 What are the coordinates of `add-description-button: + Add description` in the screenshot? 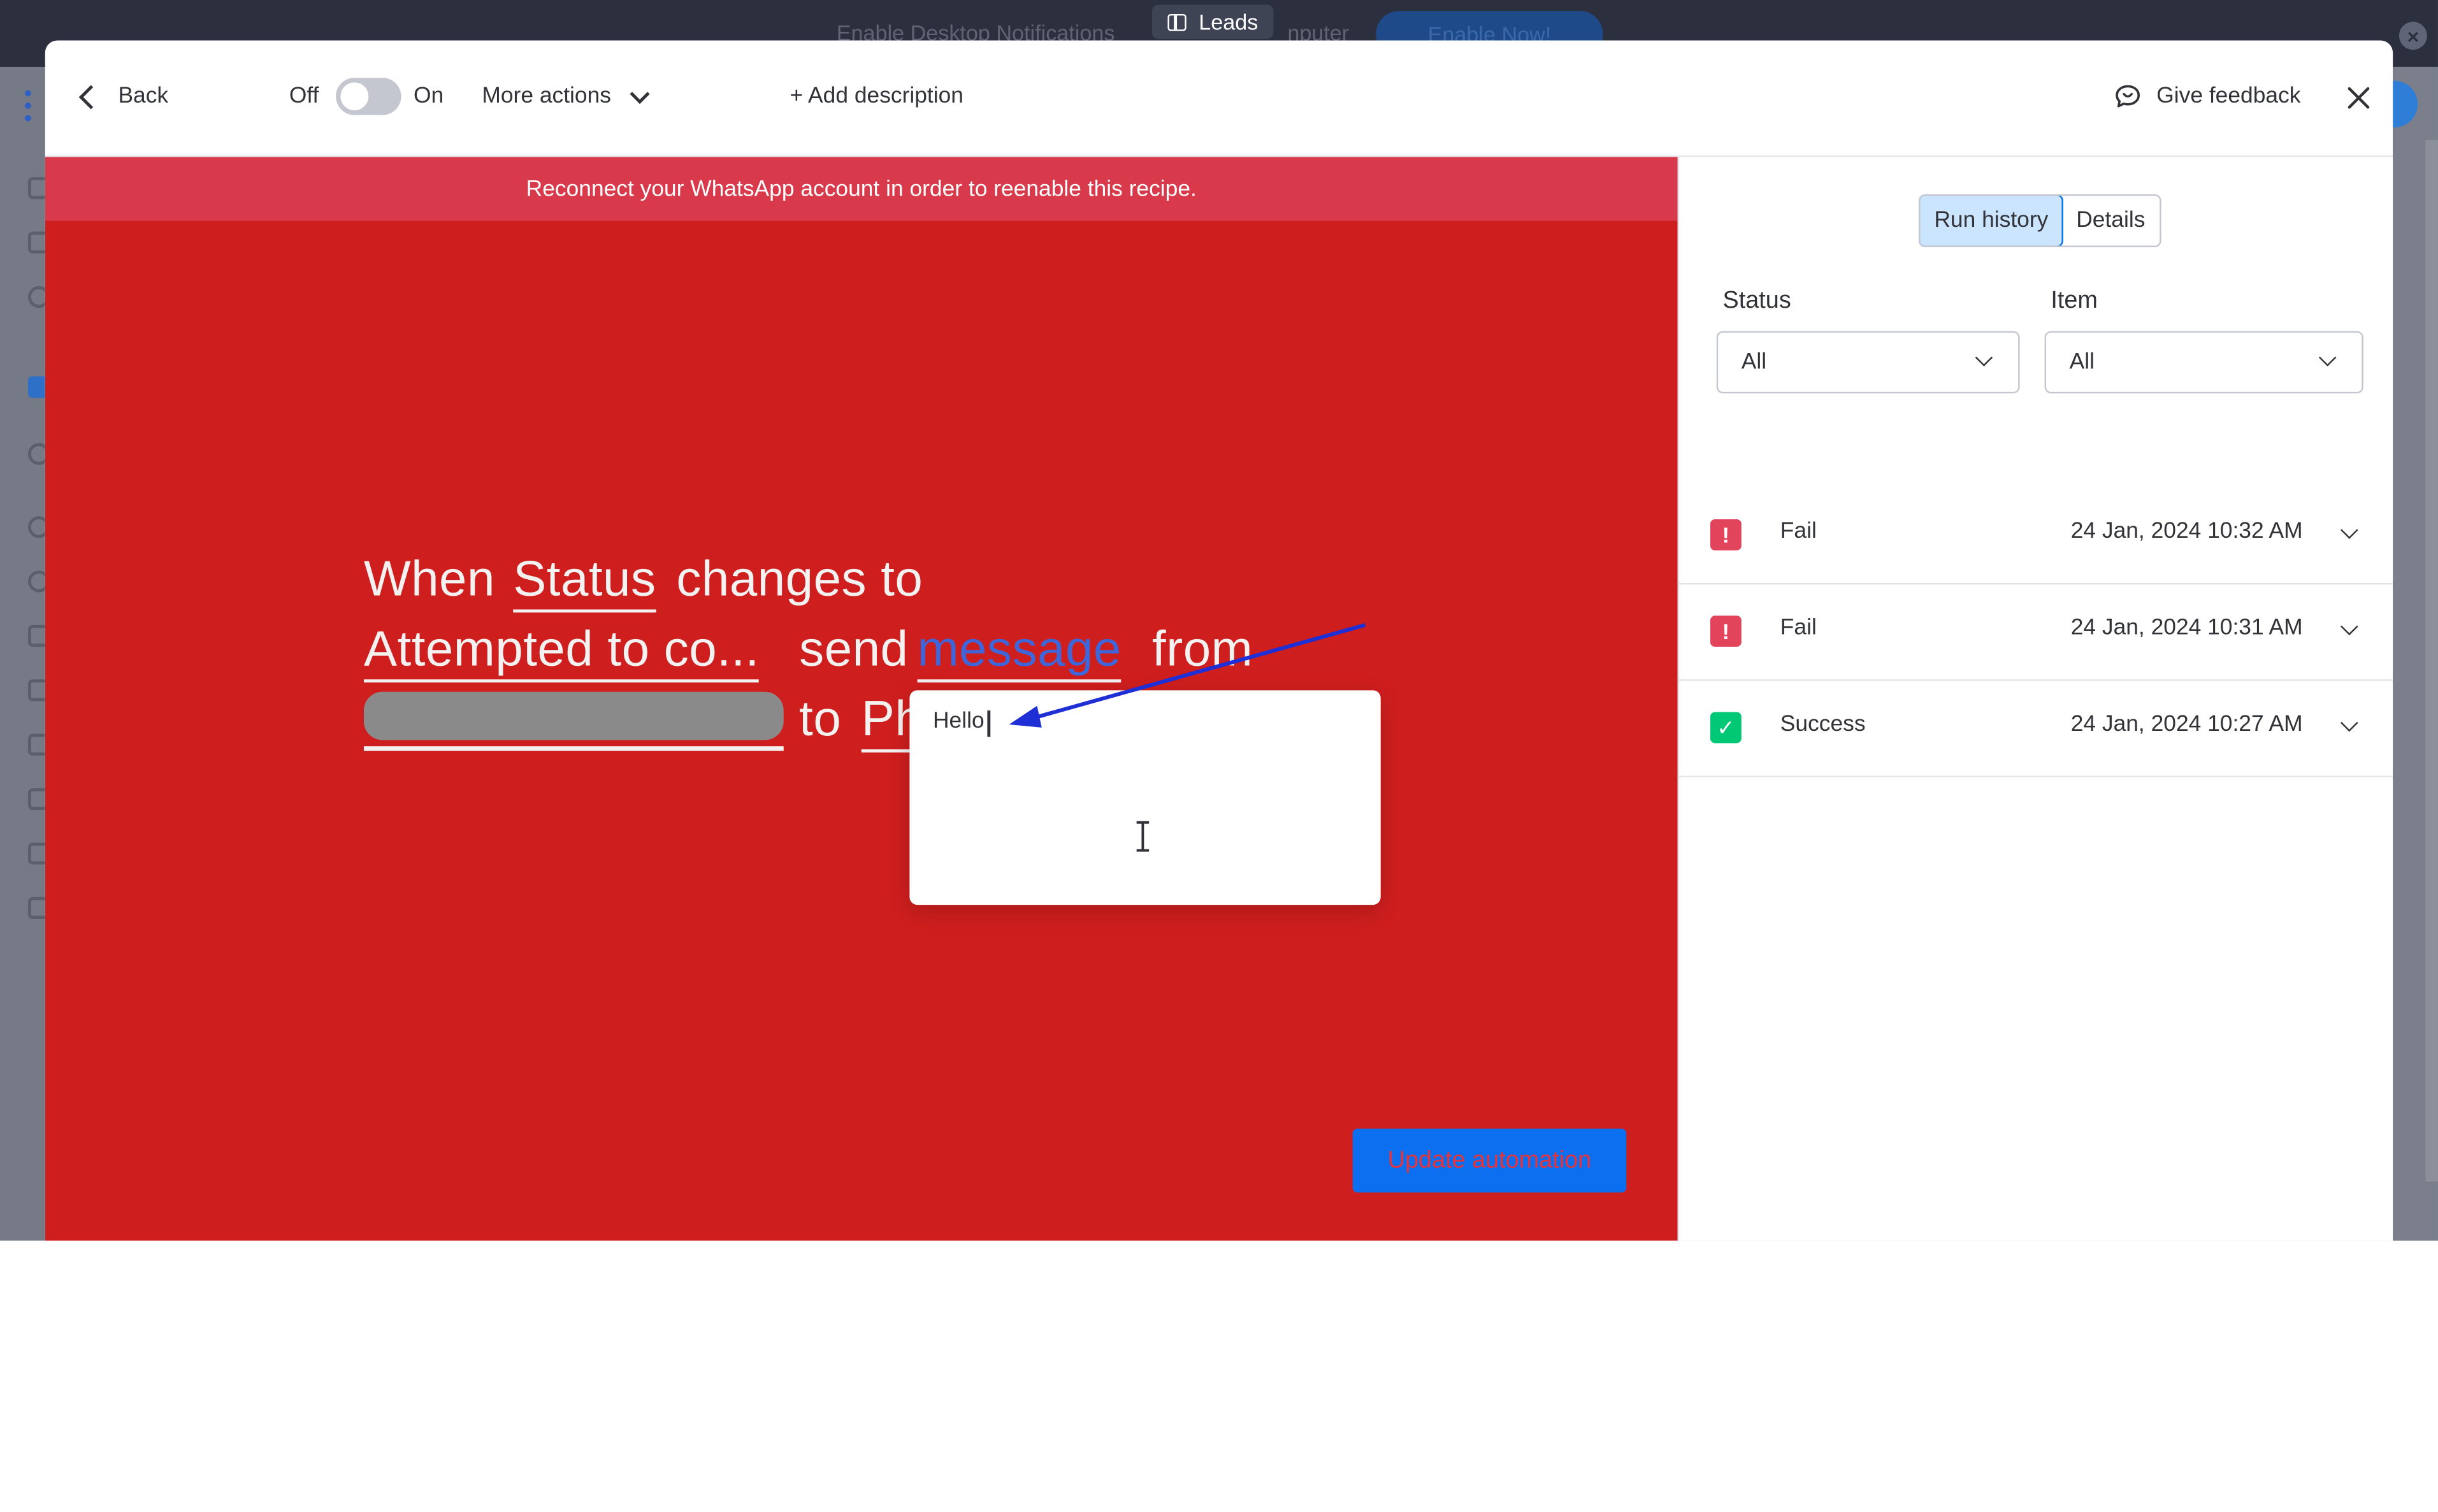 It's located at (877, 96).